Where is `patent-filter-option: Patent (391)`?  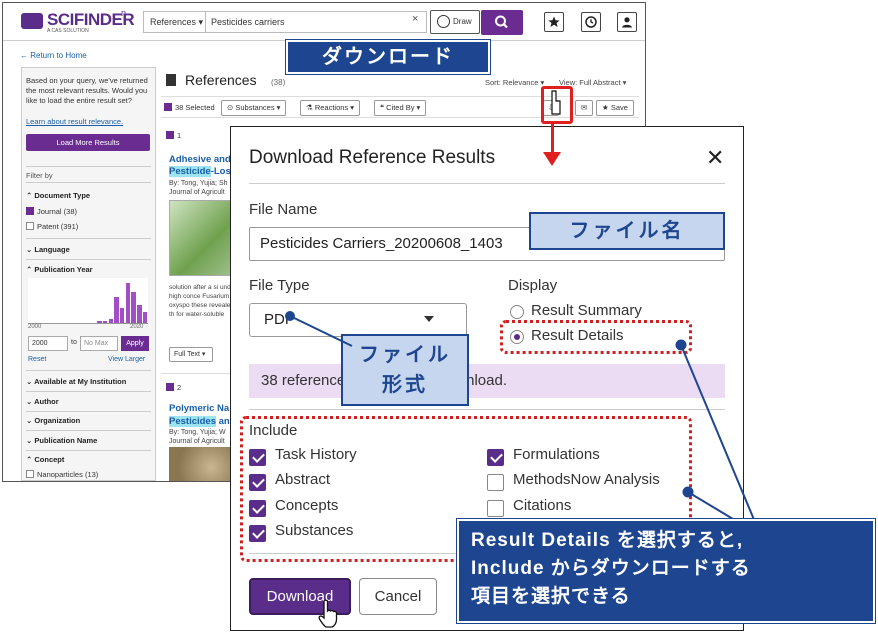 patent-filter-option: Patent (391) is located at coordinates (52, 226).